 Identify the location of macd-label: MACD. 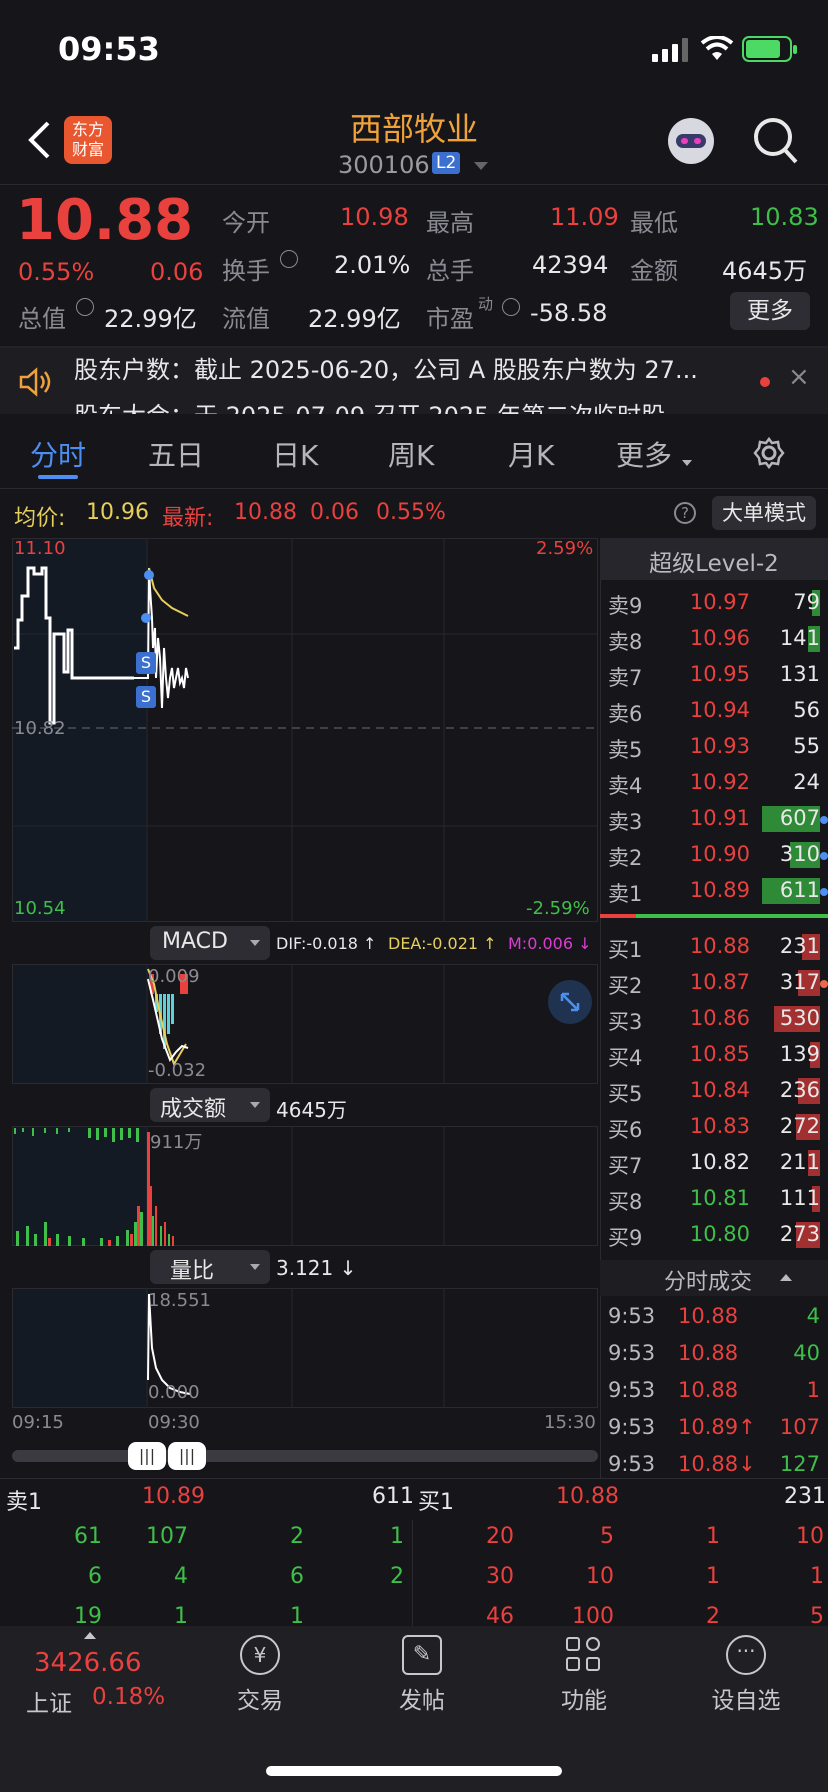
(195, 941).